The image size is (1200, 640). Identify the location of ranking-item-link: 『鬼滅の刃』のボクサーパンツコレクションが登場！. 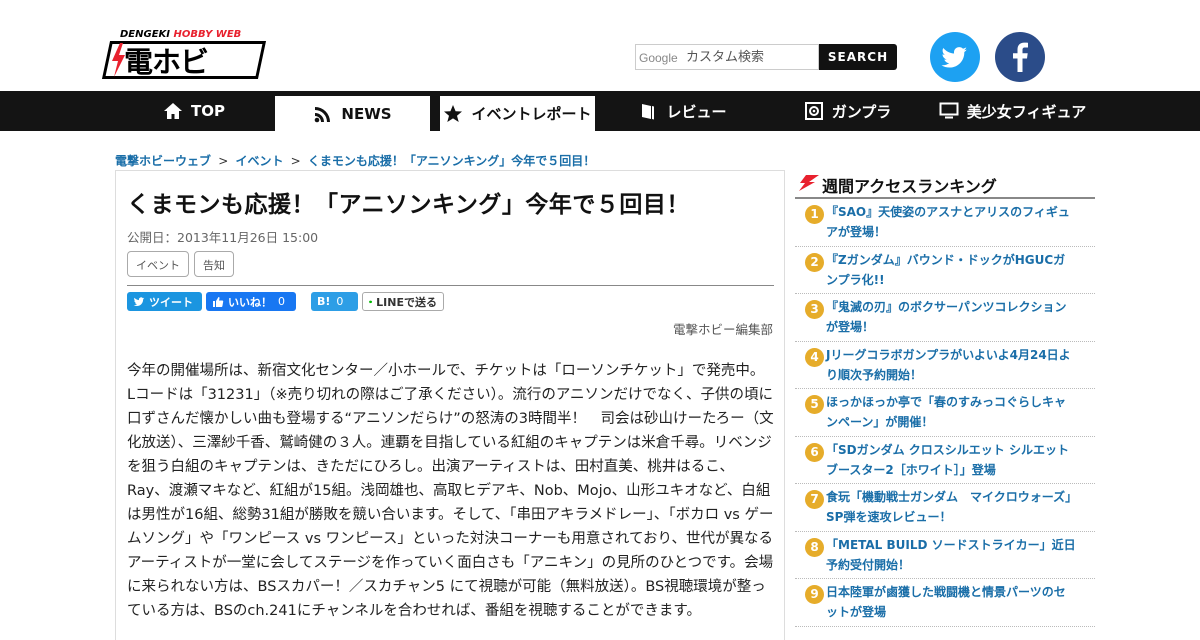
(951, 317).